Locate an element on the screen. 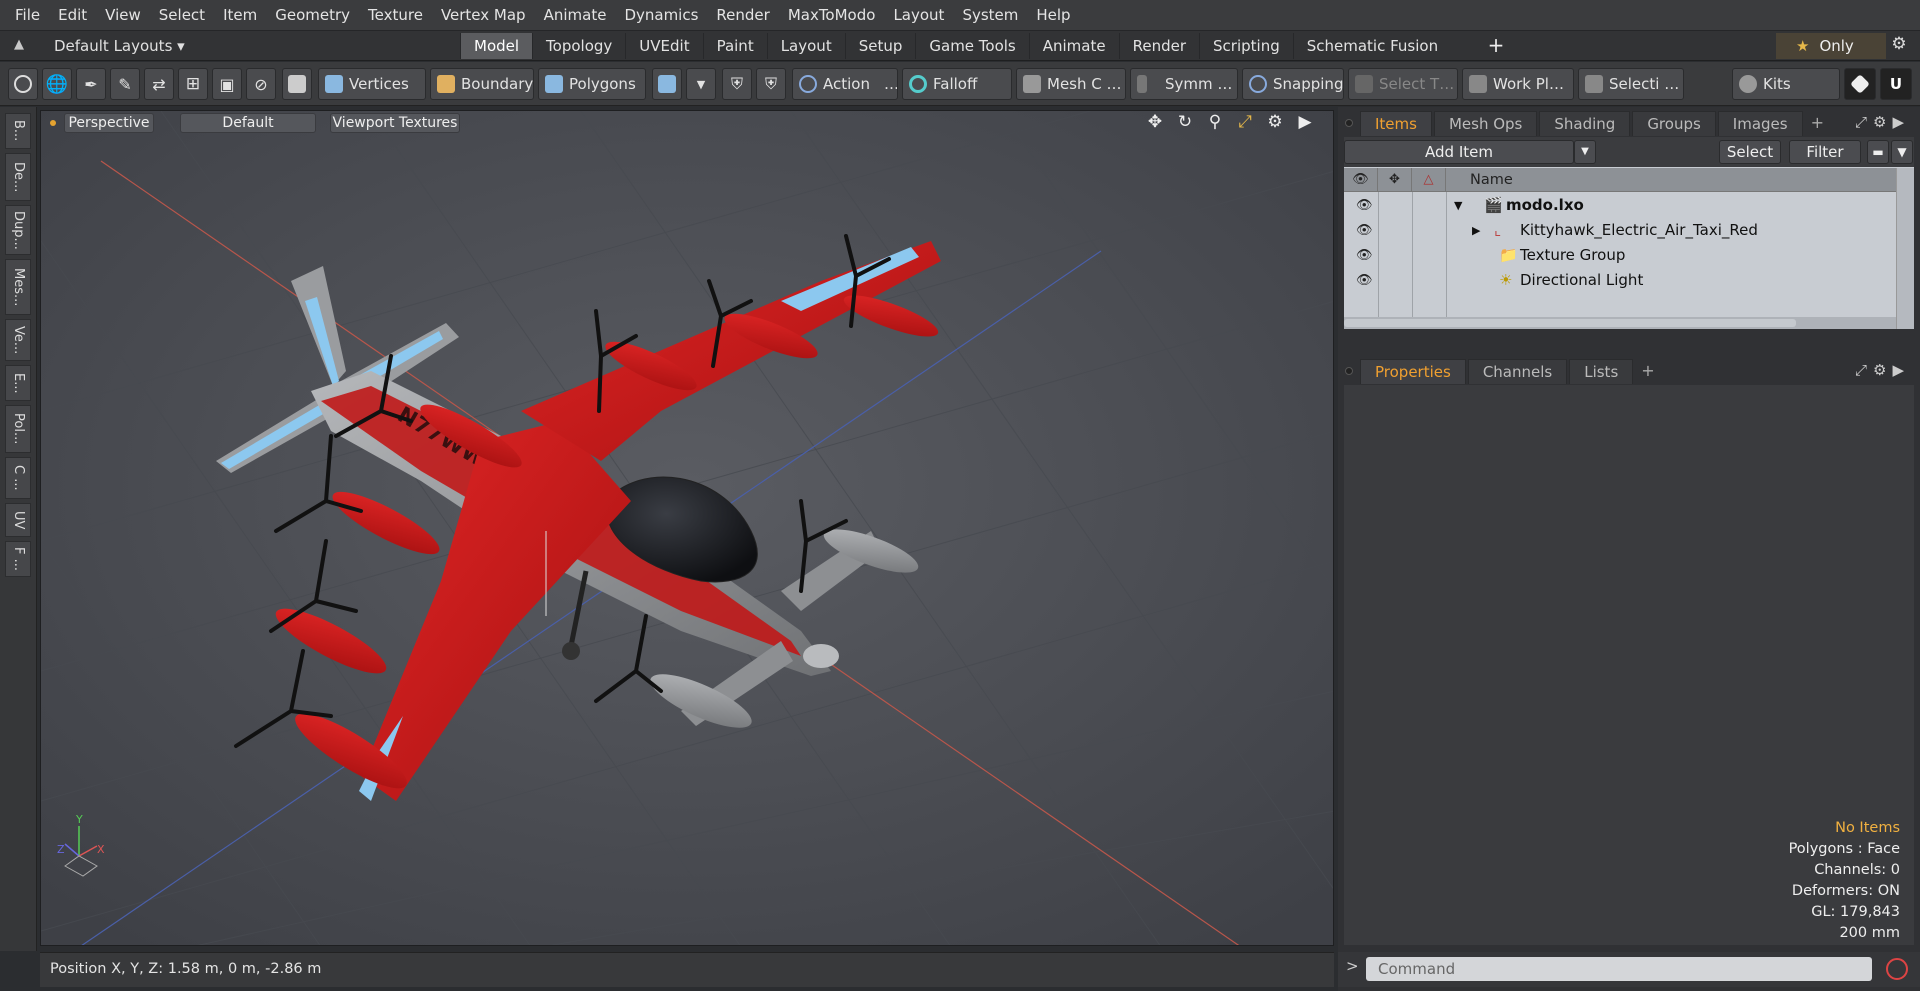  kits-button: Kits is located at coordinates (1786, 84).